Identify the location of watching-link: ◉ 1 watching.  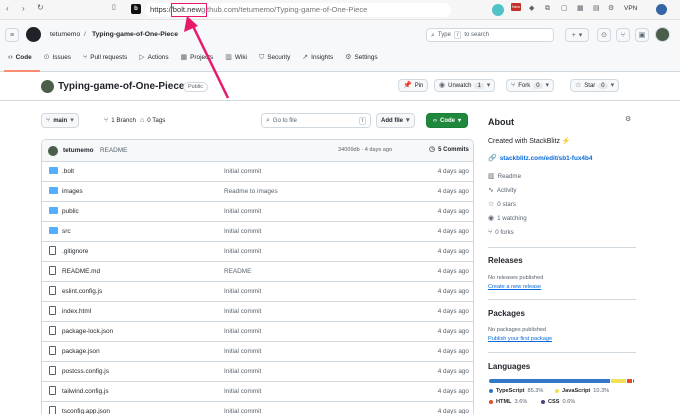
(507, 218).